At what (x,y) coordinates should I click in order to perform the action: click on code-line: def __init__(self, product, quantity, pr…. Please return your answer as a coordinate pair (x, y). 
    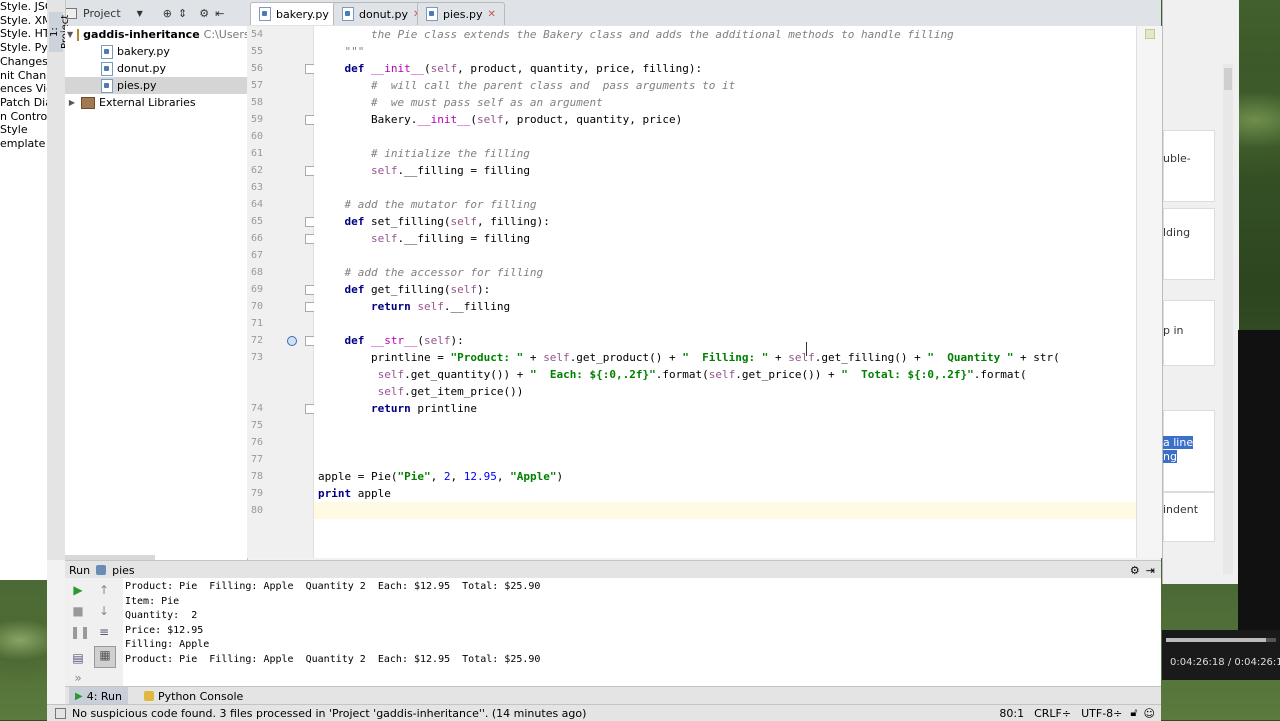
    Looking at the image, I should click on (523, 68).